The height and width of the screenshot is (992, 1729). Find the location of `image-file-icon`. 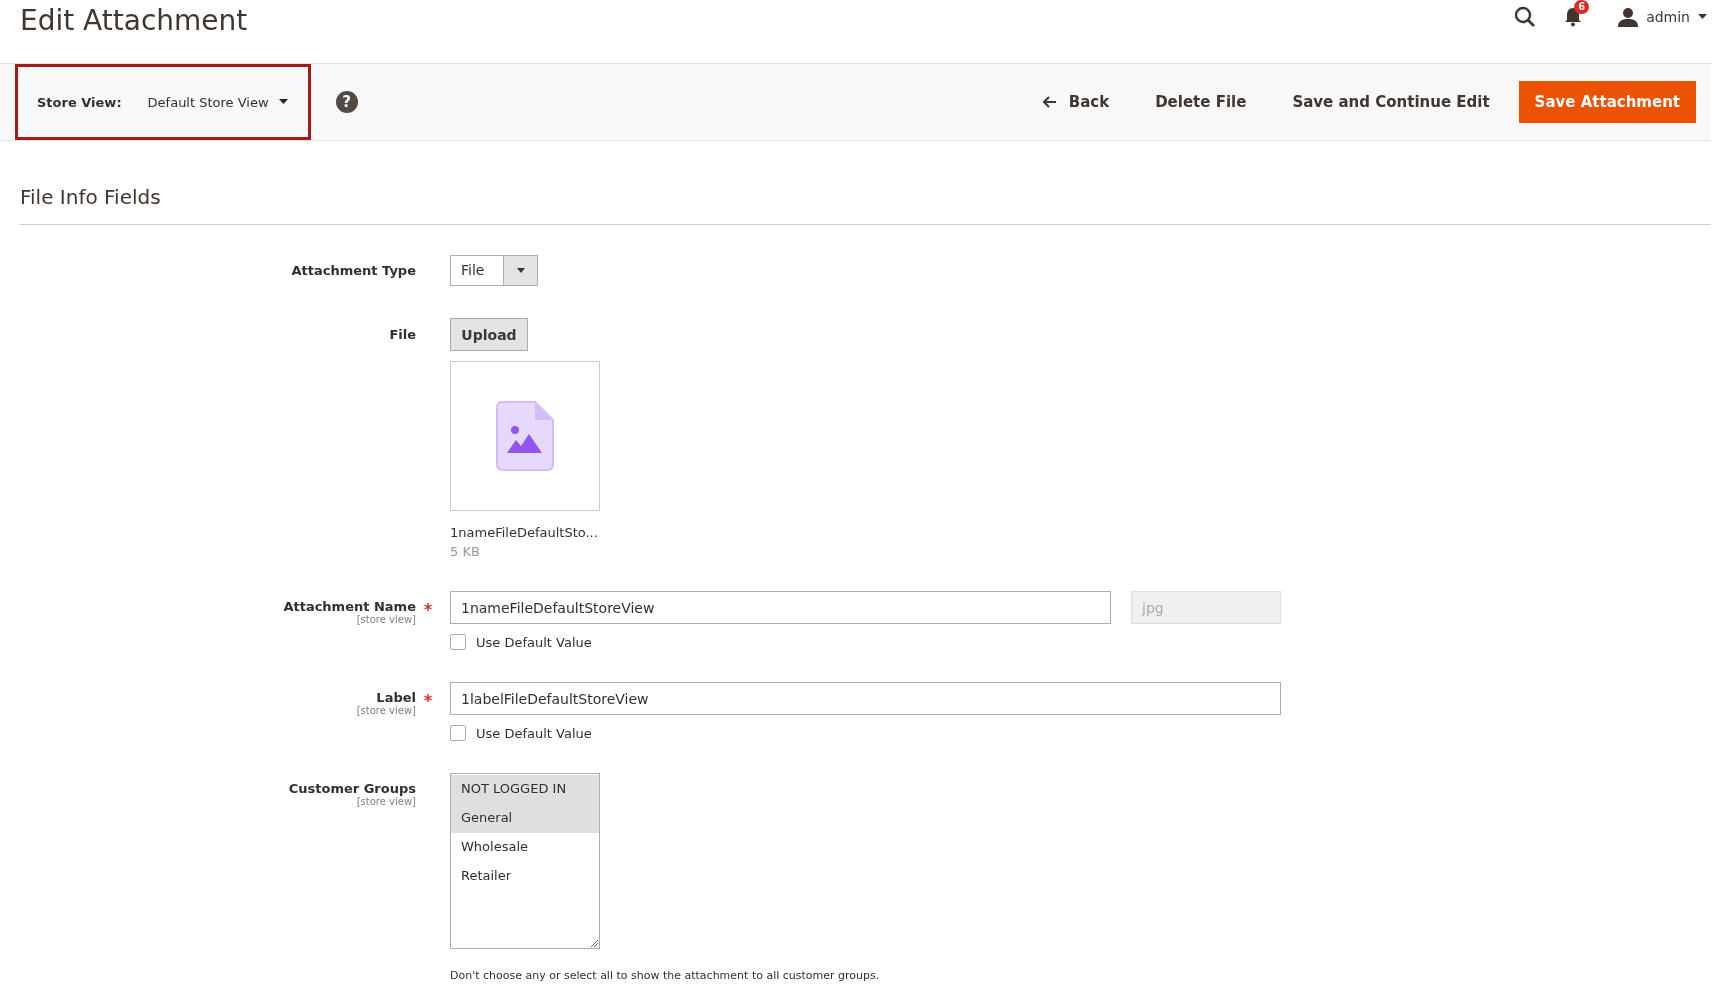

image-file-icon is located at coordinates (525, 436).